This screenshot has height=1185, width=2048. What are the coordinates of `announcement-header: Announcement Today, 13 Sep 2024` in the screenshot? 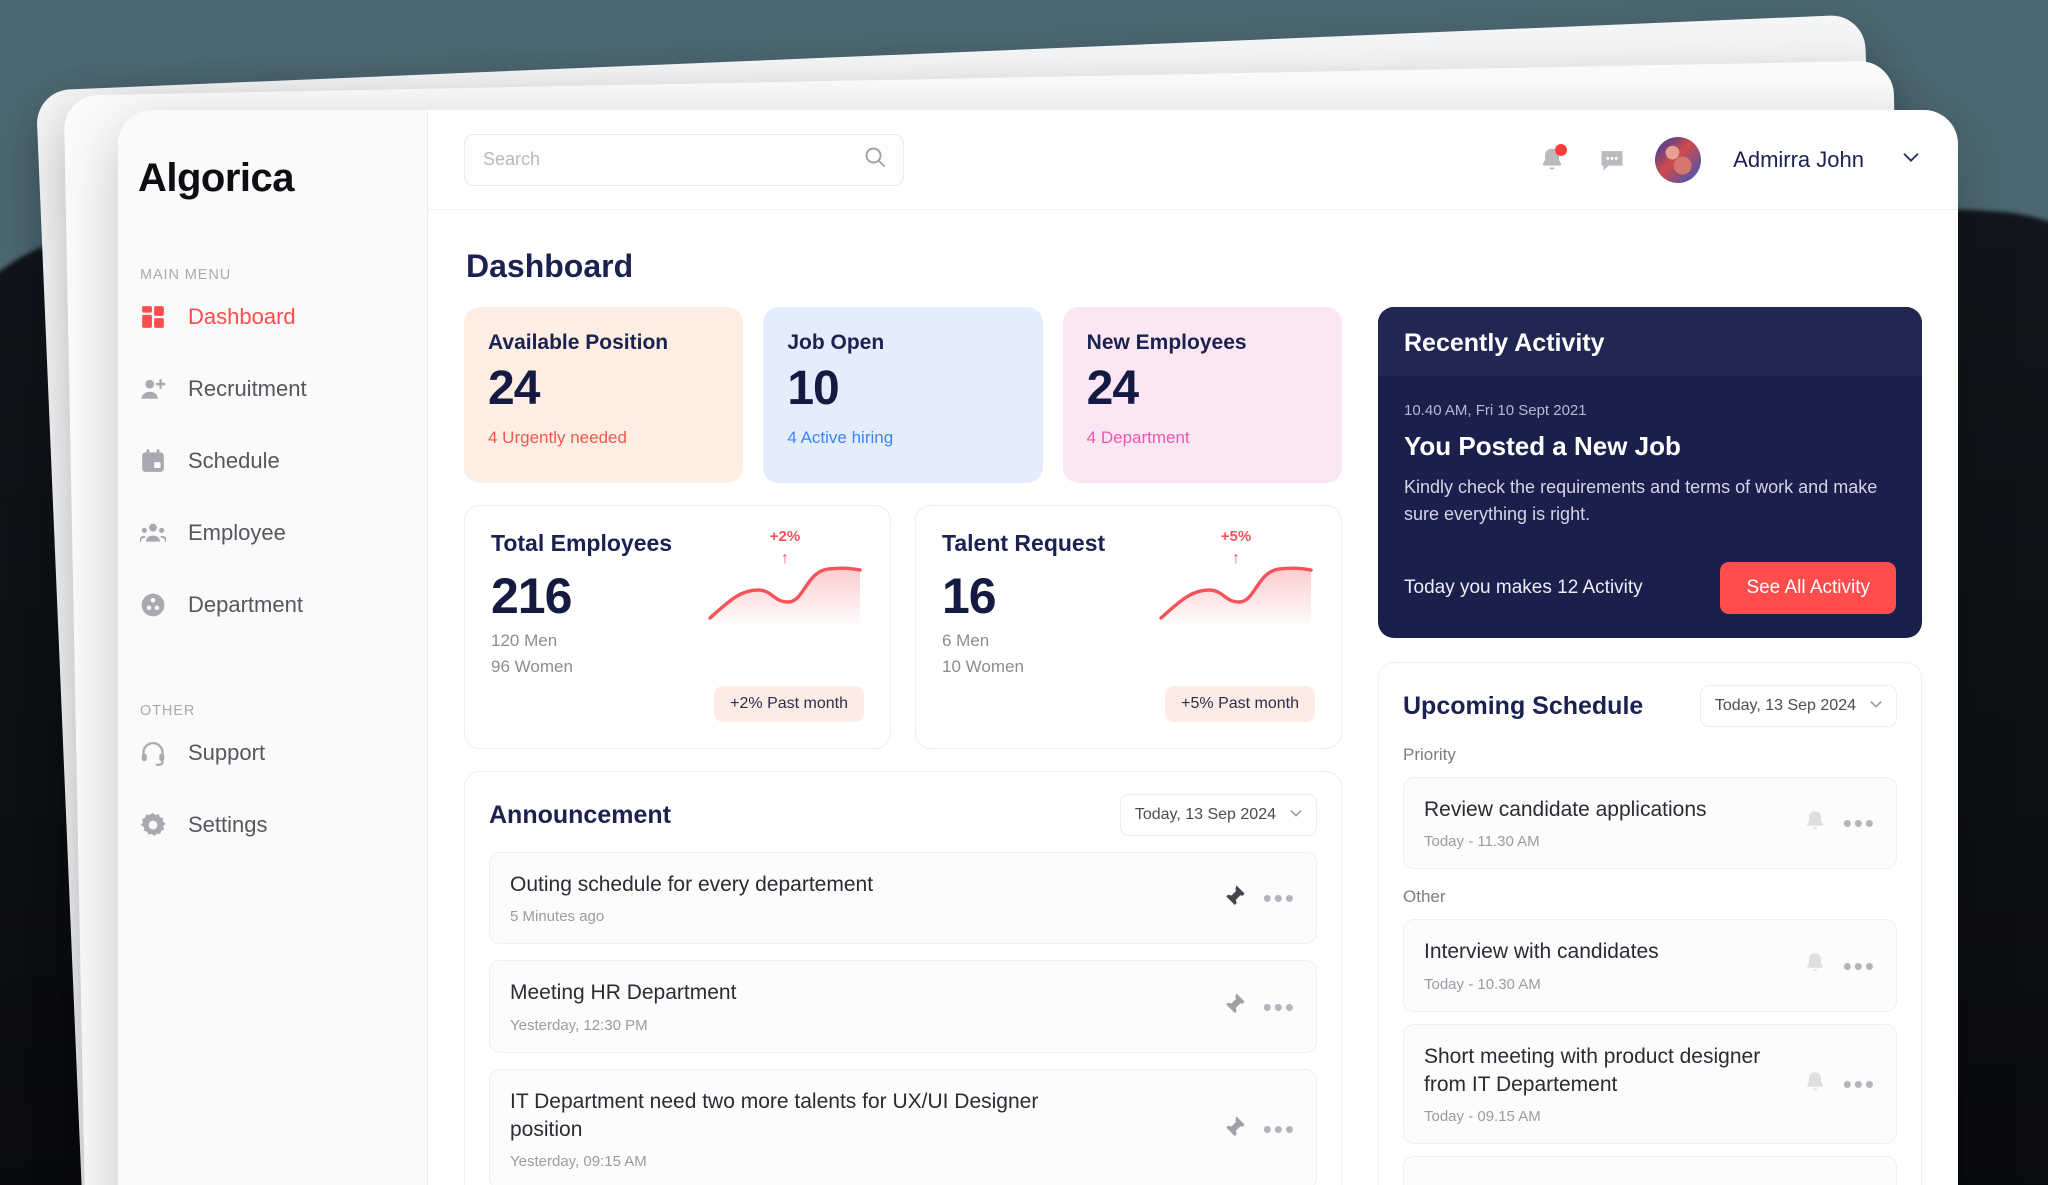 It's located at (903, 815).